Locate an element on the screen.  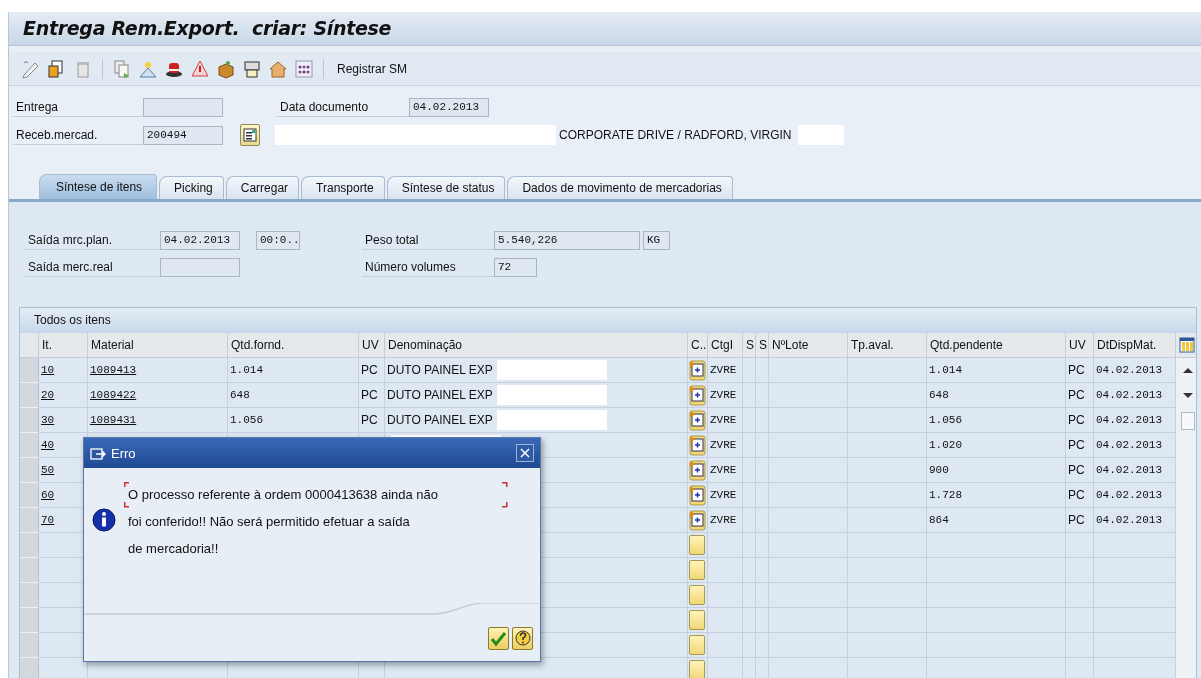
material-link: 1089431 is located at coordinates (113, 420).